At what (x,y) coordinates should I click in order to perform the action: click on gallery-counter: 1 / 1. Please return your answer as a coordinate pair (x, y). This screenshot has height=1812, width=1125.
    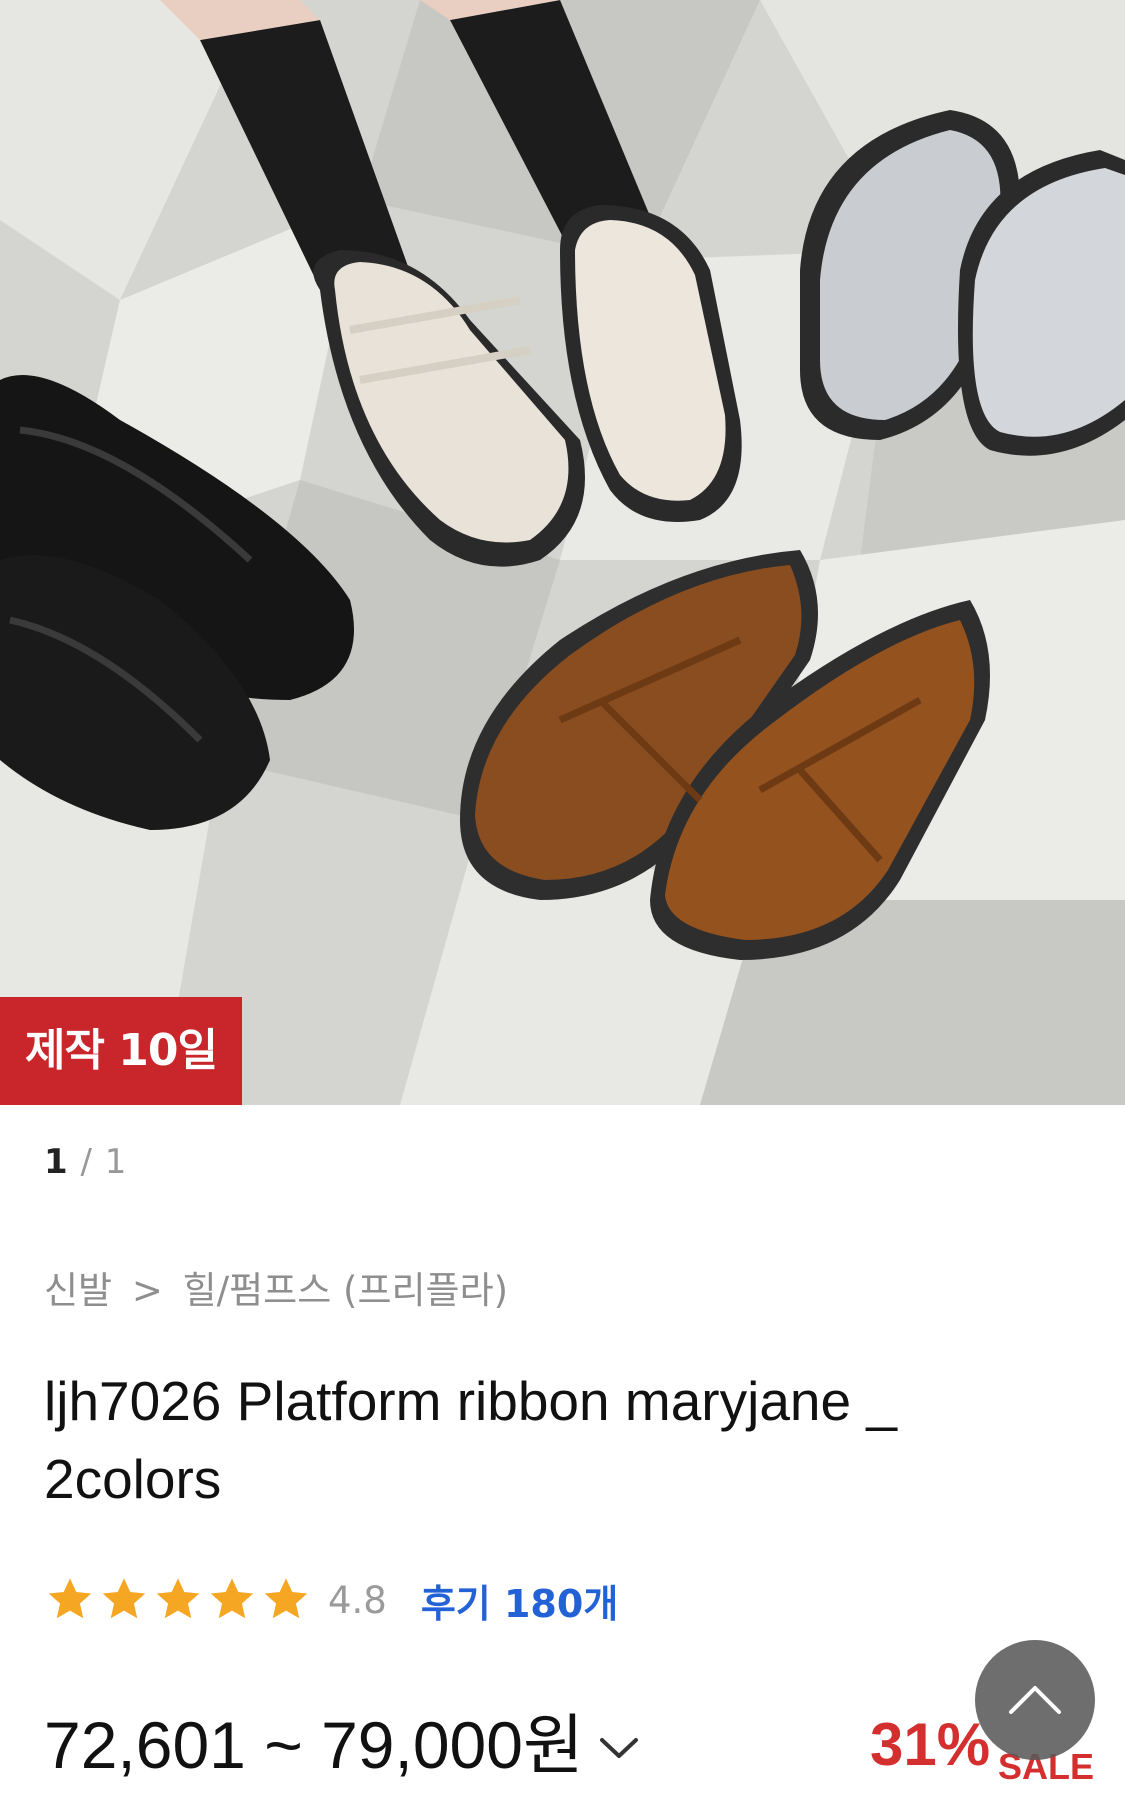
    Looking at the image, I should click on (85, 1162).